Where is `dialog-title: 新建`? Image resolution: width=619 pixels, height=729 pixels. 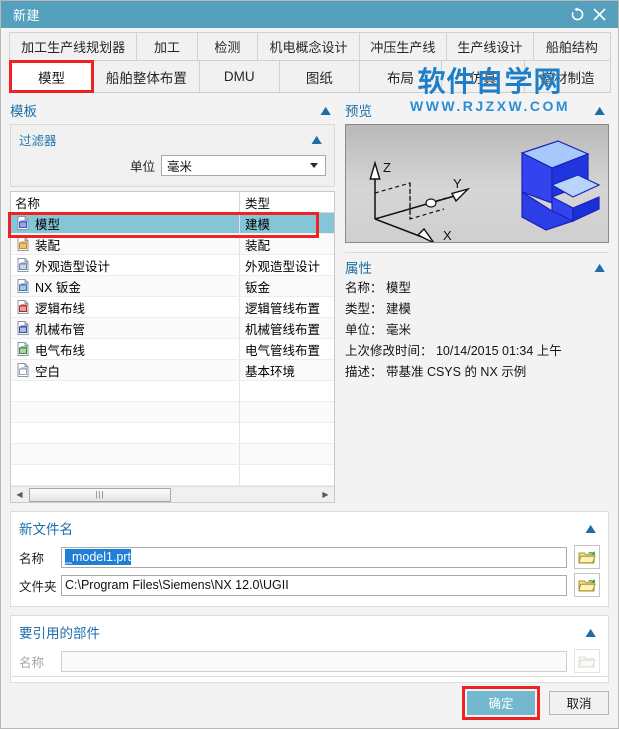
dialog-title: 新建 is located at coordinates (27, 15).